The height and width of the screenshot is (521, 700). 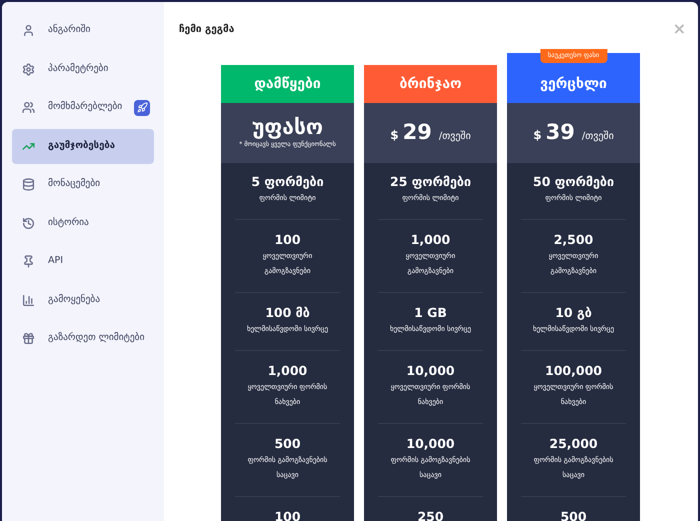 I want to click on feature-value: 100 მბ, so click(x=287, y=312).